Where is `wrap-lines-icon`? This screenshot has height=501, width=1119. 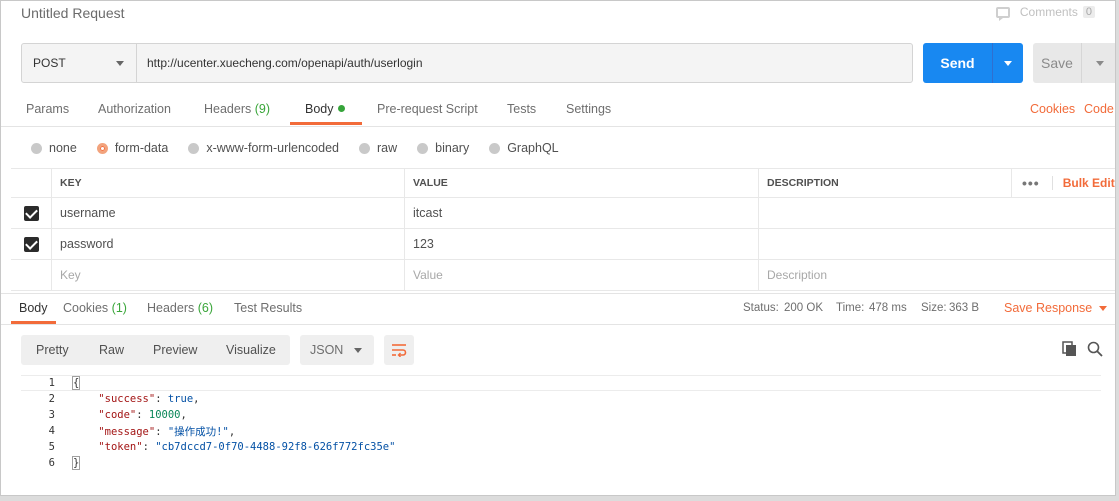 wrap-lines-icon is located at coordinates (399, 350).